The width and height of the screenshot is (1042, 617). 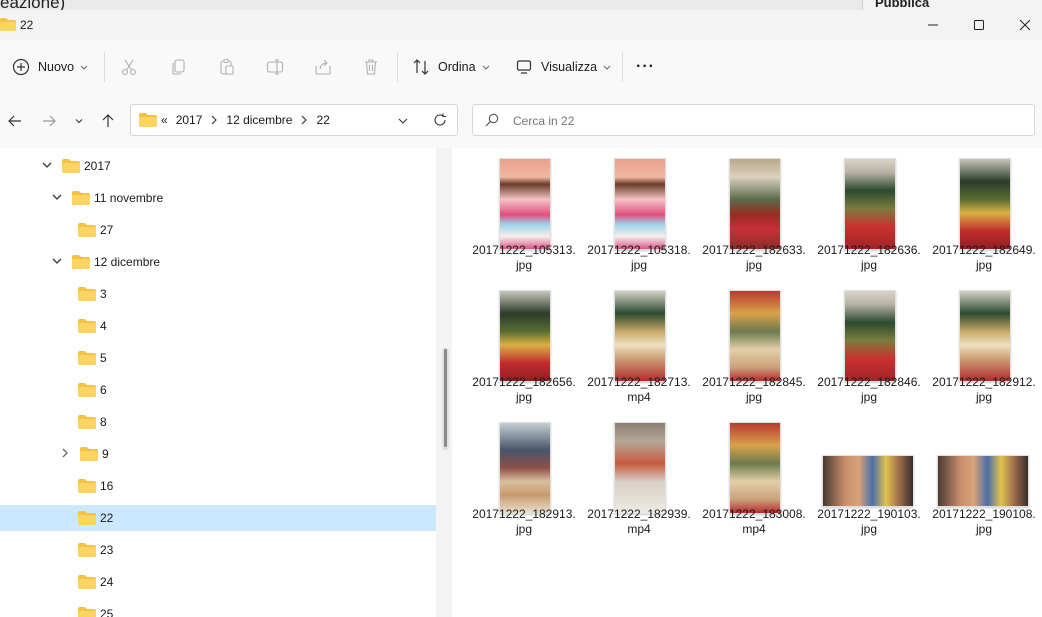 I want to click on breadcrumb-item: 2017, so click(x=189, y=120).